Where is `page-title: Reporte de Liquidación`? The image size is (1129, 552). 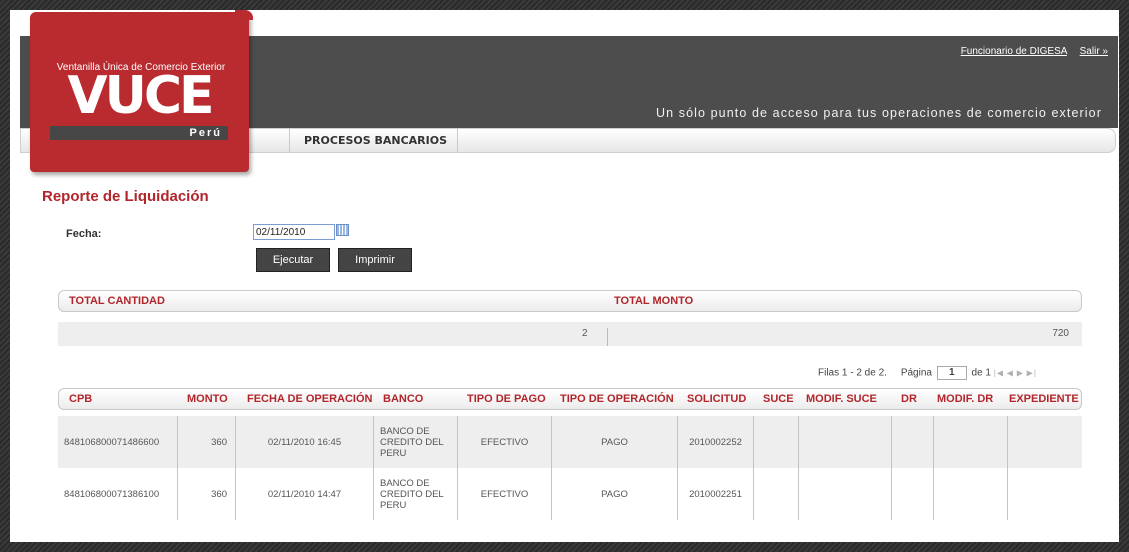
page-title: Reporte de Liquidación is located at coordinates (125, 196).